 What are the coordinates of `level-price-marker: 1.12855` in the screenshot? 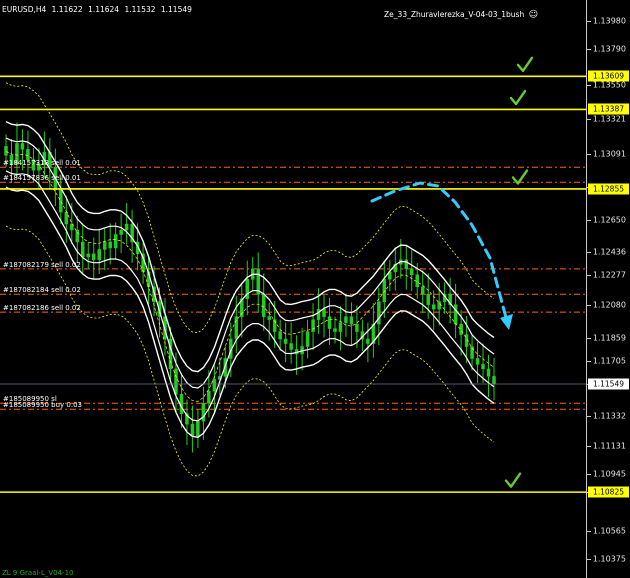 It's located at (608, 189).